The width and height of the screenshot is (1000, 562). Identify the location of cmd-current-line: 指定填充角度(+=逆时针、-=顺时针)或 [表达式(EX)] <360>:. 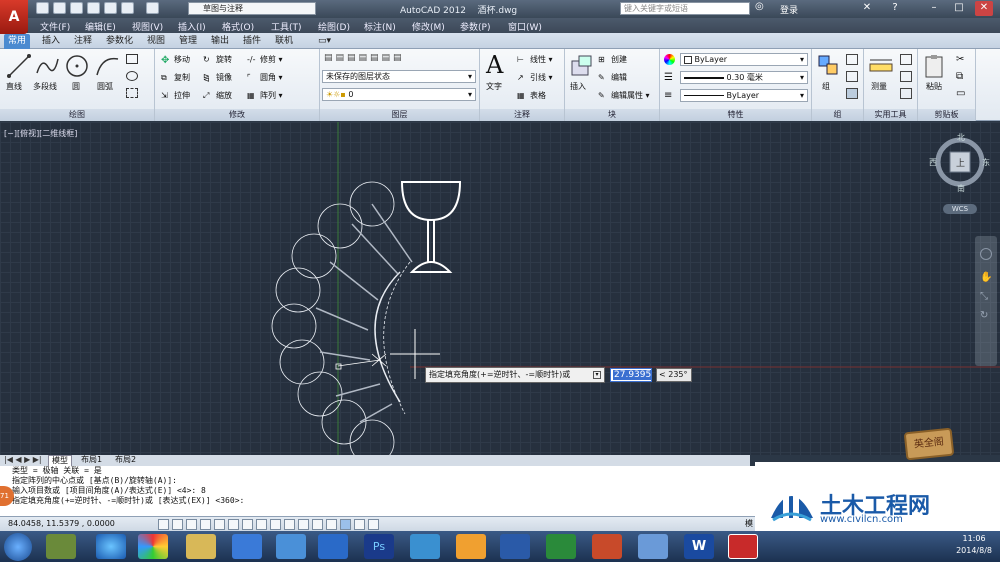
(383, 501).